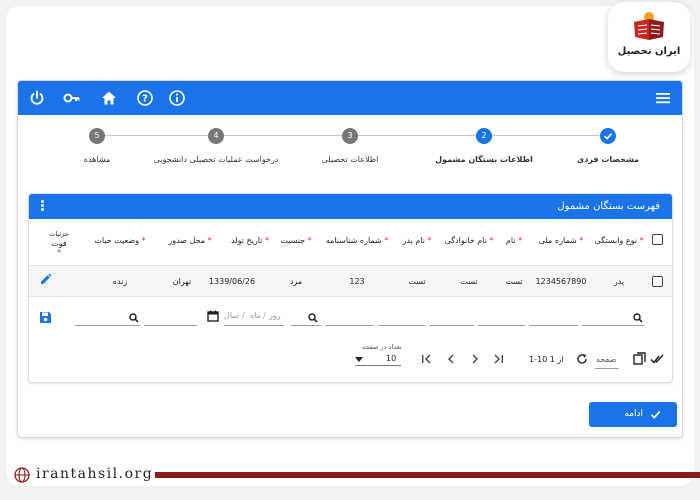 The image size is (700, 500). I want to click on brand-logo-card: ایران تحصیل, so click(649, 37).